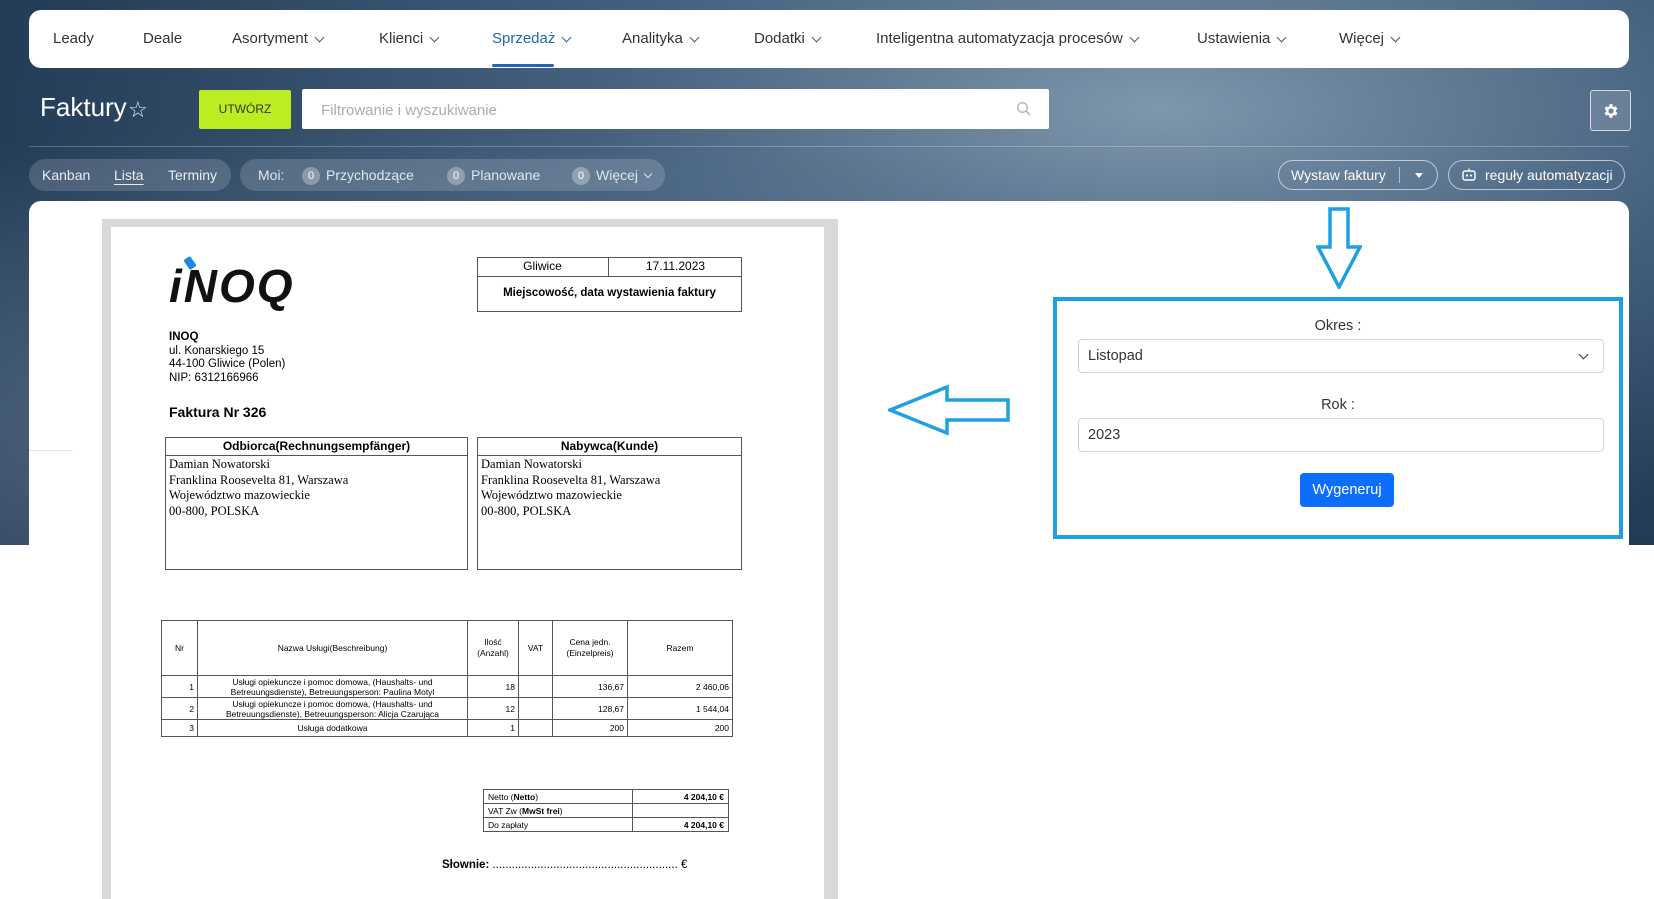 This screenshot has height=899, width=1654. I want to click on automation-rules-button: reguły automatyzacji, so click(1536, 175).